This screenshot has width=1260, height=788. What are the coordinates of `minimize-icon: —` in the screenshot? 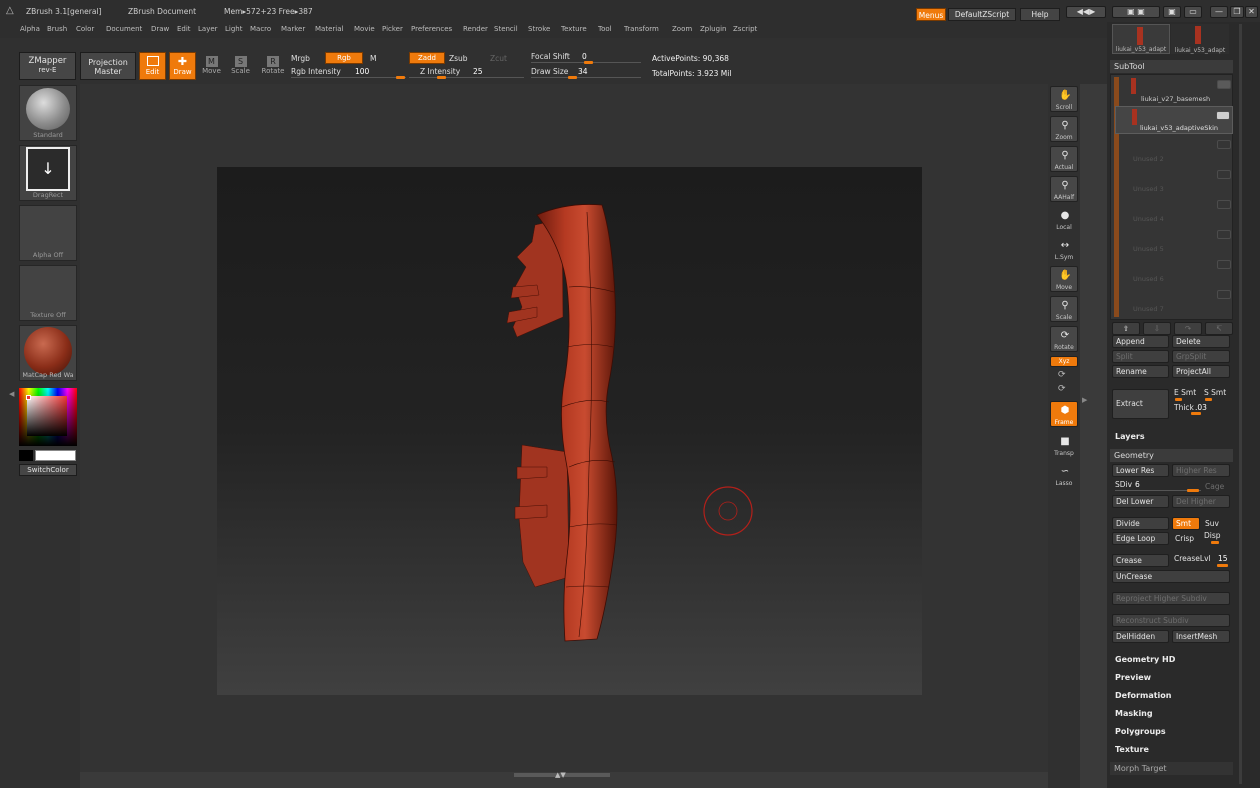 It's located at (1219, 12).